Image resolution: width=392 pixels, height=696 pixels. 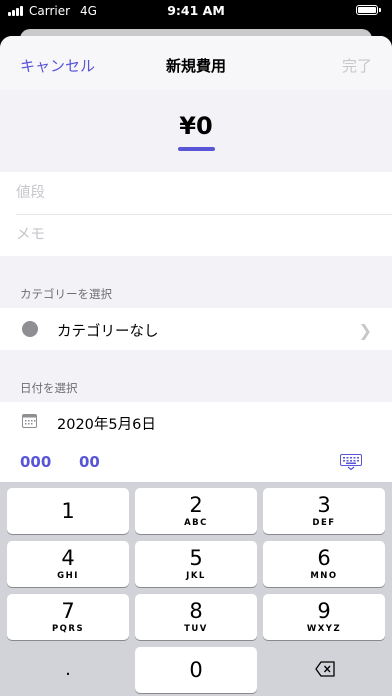 What do you see at coordinates (66, 294) in the screenshot?
I see `category-section-label: カテゴリーを選択` at bounding box center [66, 294].